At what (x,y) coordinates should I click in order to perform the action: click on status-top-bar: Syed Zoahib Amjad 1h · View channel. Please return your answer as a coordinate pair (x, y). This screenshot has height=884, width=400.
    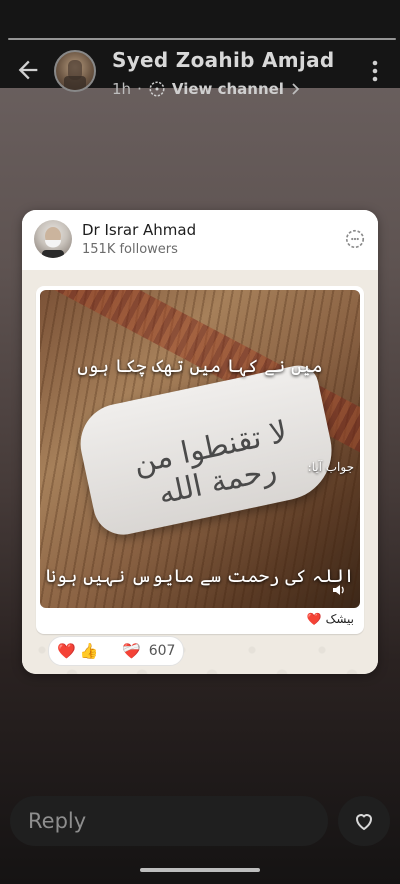
    Looking at the image, I should click on (200, 49).